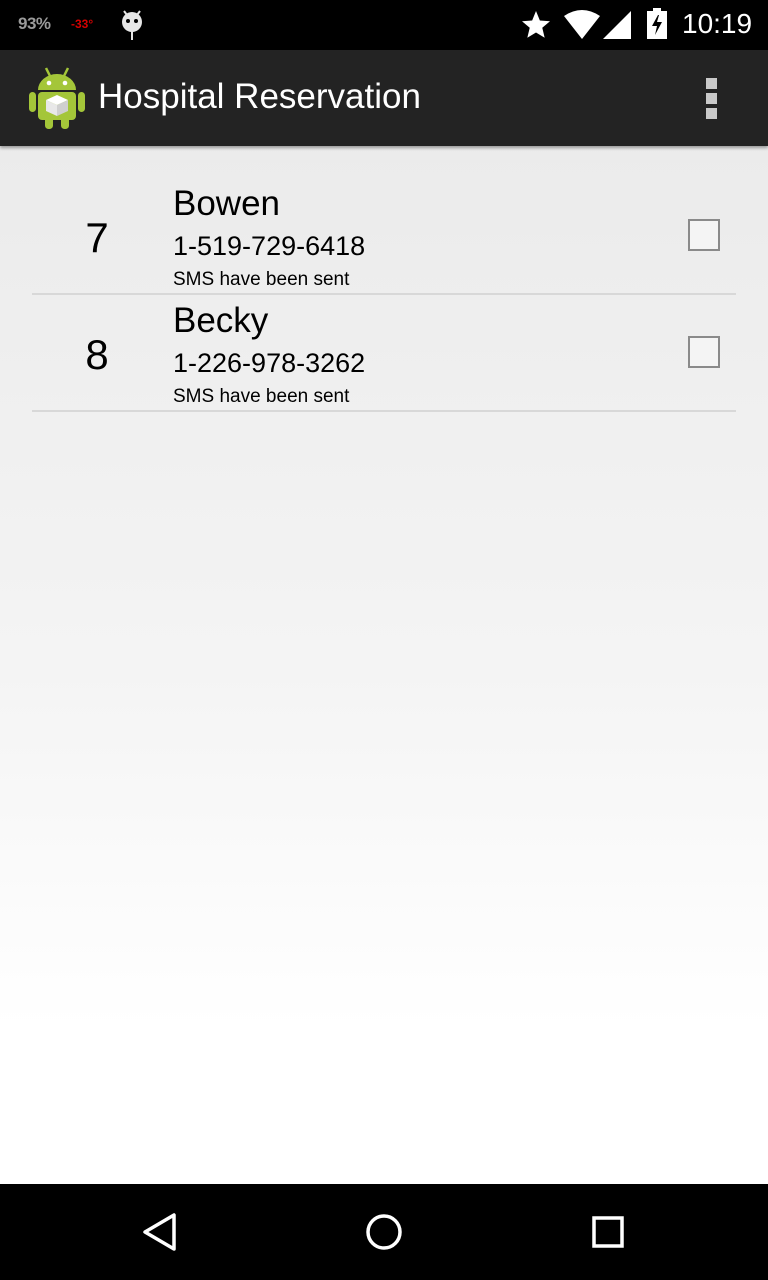 The width and height of the screenshot is (768, 1280). What do you see at coordinates (717, 23) in the screenshot?
I see `clock: 10:19` at bounding box center [717, 23].